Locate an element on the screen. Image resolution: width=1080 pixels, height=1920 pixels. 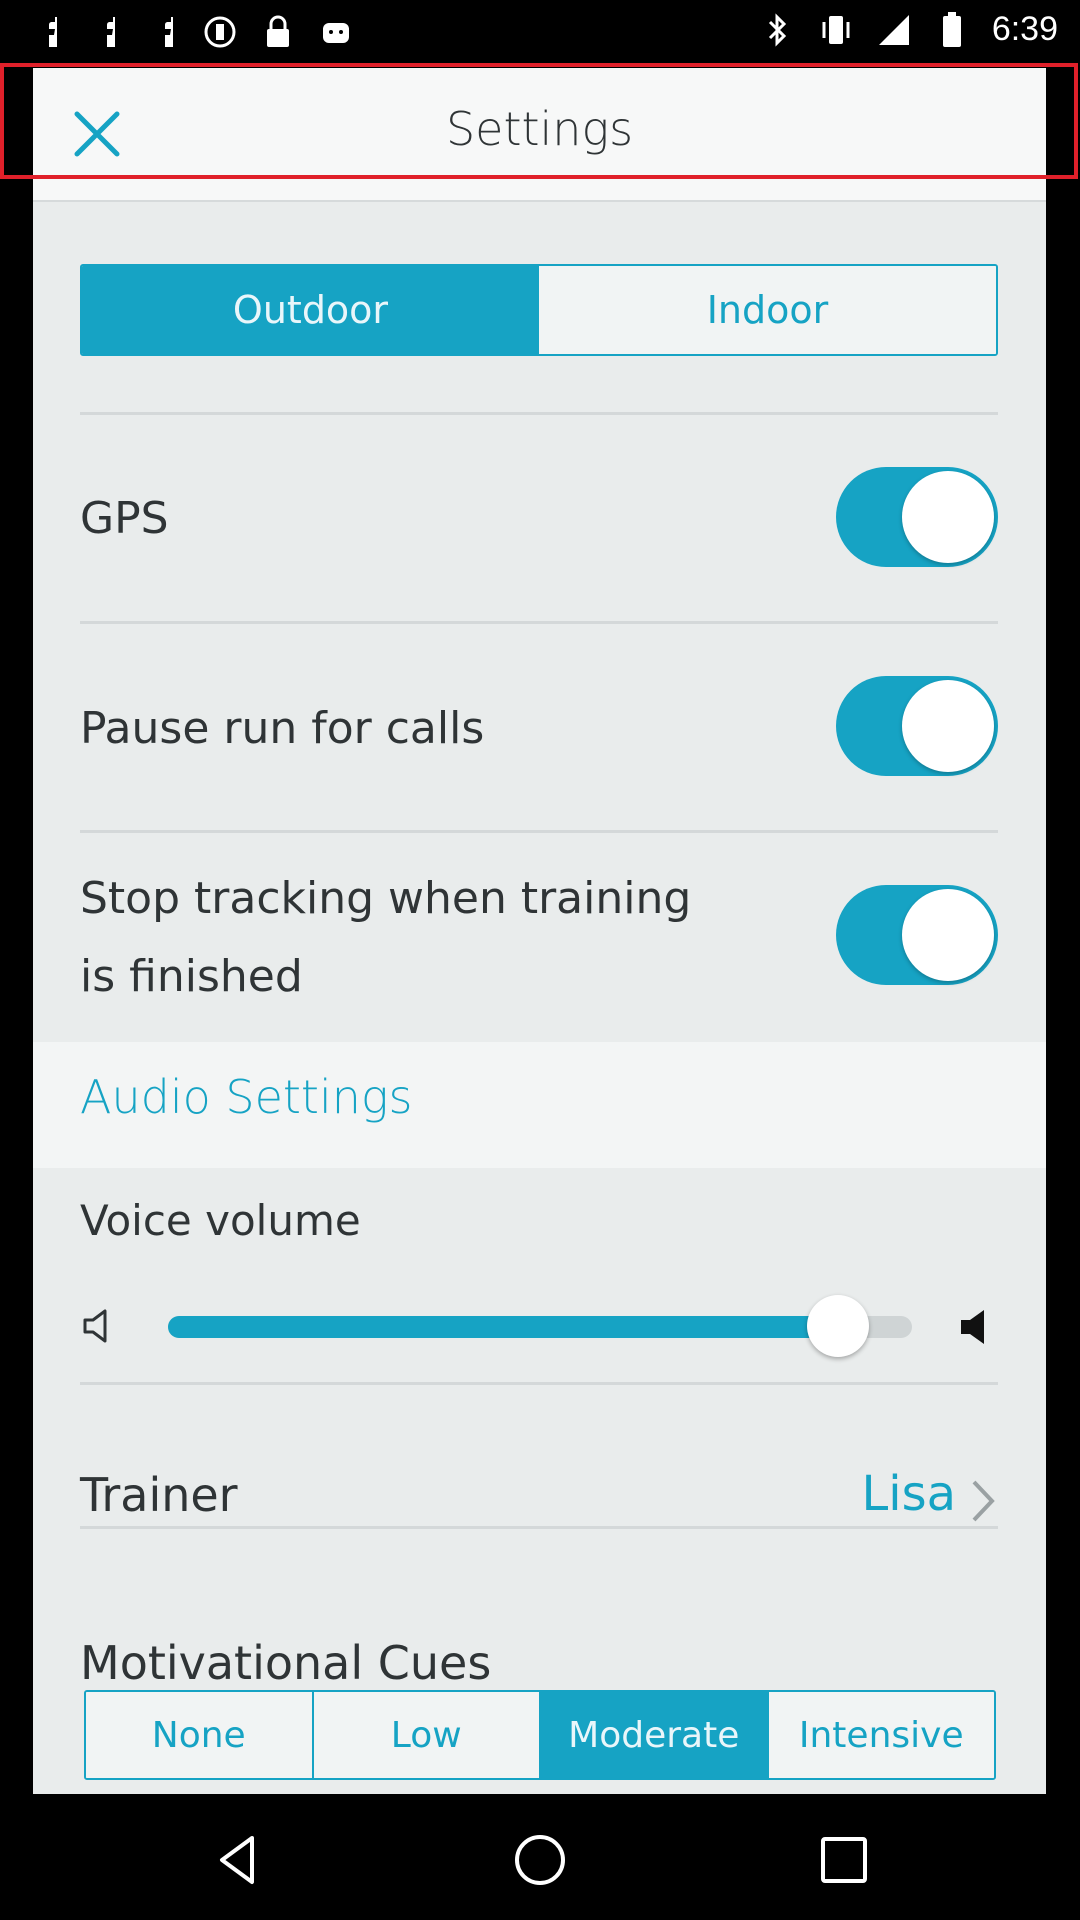
slider-thumb is located at coordinates (837, 1326).